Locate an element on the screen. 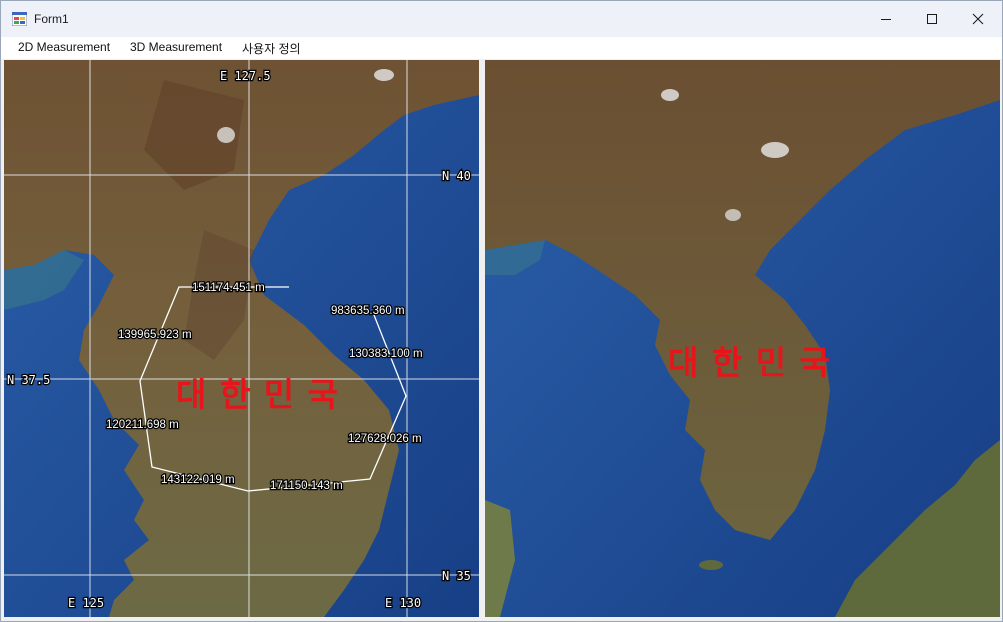  grid-label-e125: E 125 is located at coordinates (86, 603).